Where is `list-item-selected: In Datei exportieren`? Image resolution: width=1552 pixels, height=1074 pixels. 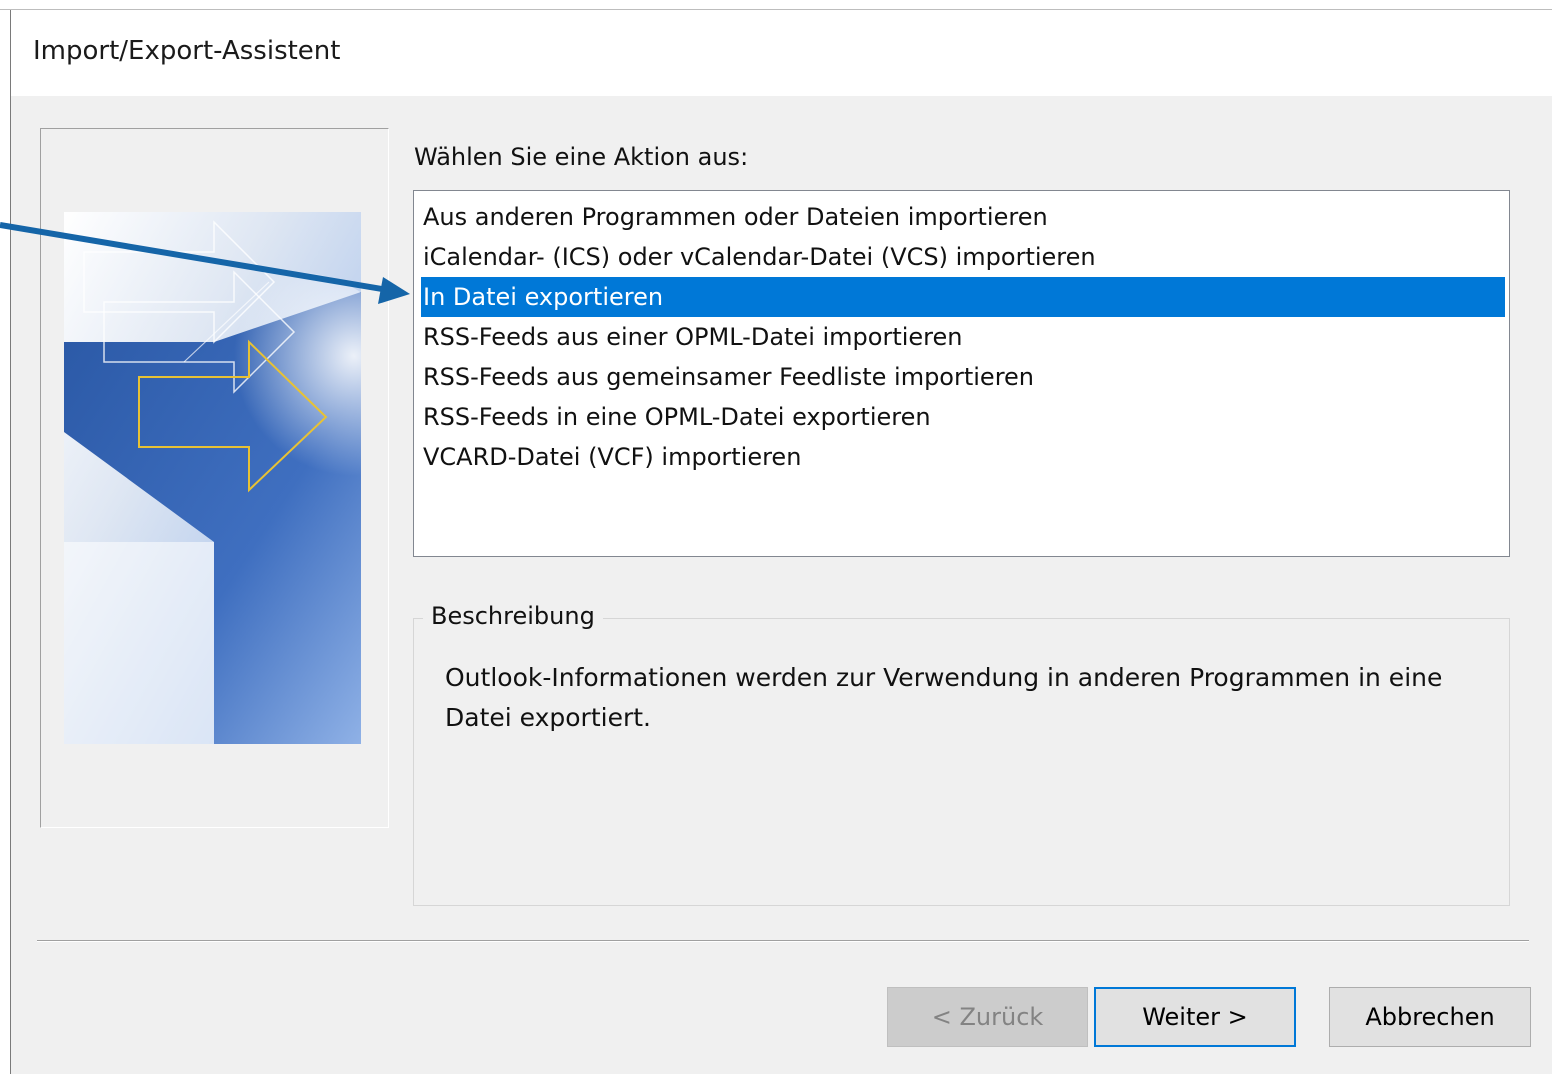 list-item-selected: In Datei exportieren is located at coordinates (963, 297).